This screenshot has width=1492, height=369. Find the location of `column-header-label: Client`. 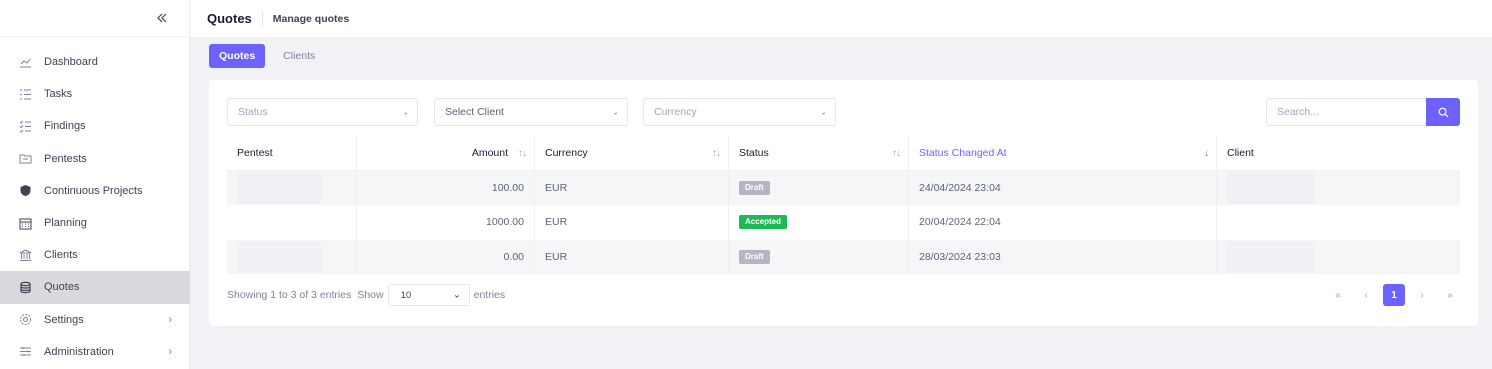

column-header-label: Client is located at coordinates (1240, 153).